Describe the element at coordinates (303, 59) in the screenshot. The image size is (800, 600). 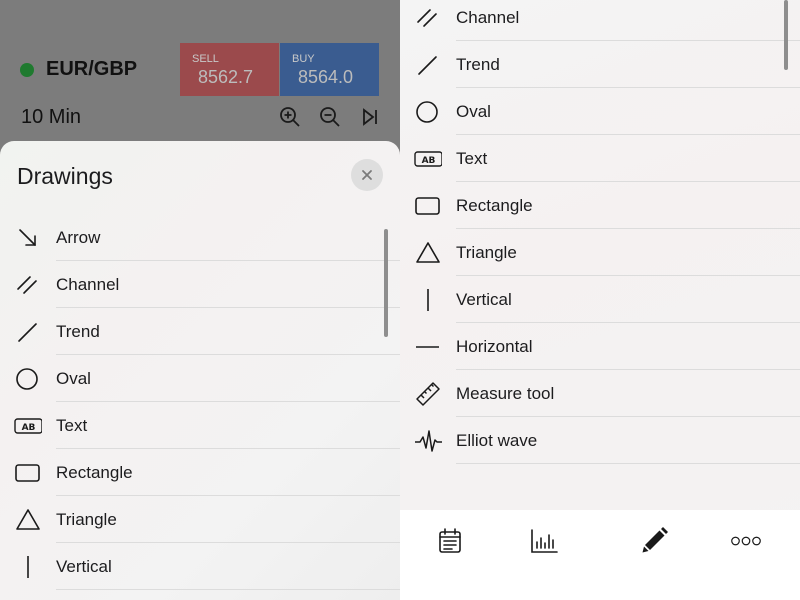
I see `buy-label: BUY` at that location.